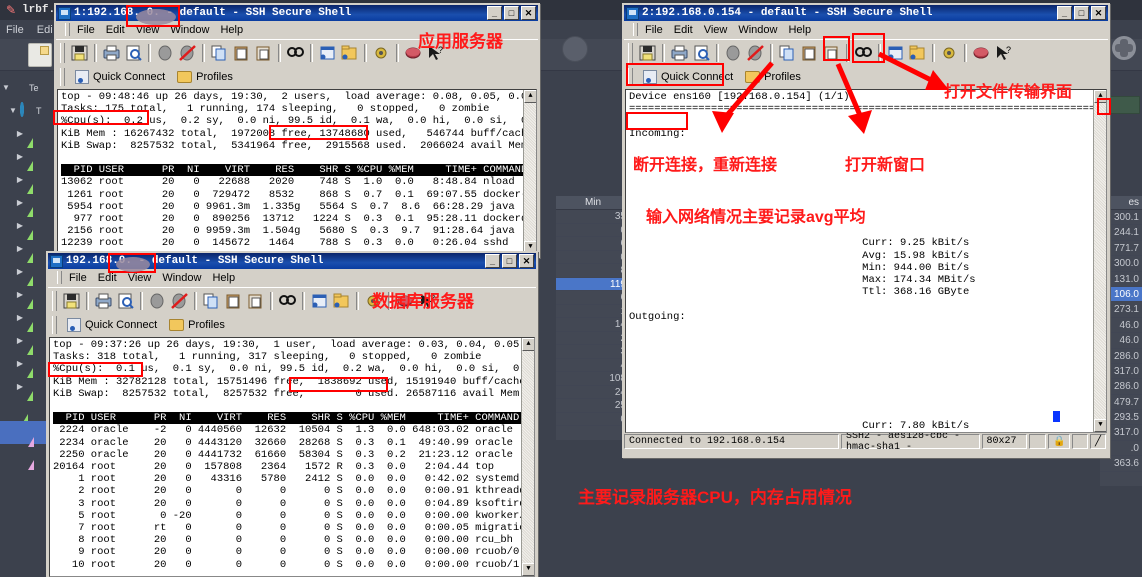  Describe the element at coordinates (1098, 441) in the screenshot. I see `resize-grip-icon: ╱` at that location.